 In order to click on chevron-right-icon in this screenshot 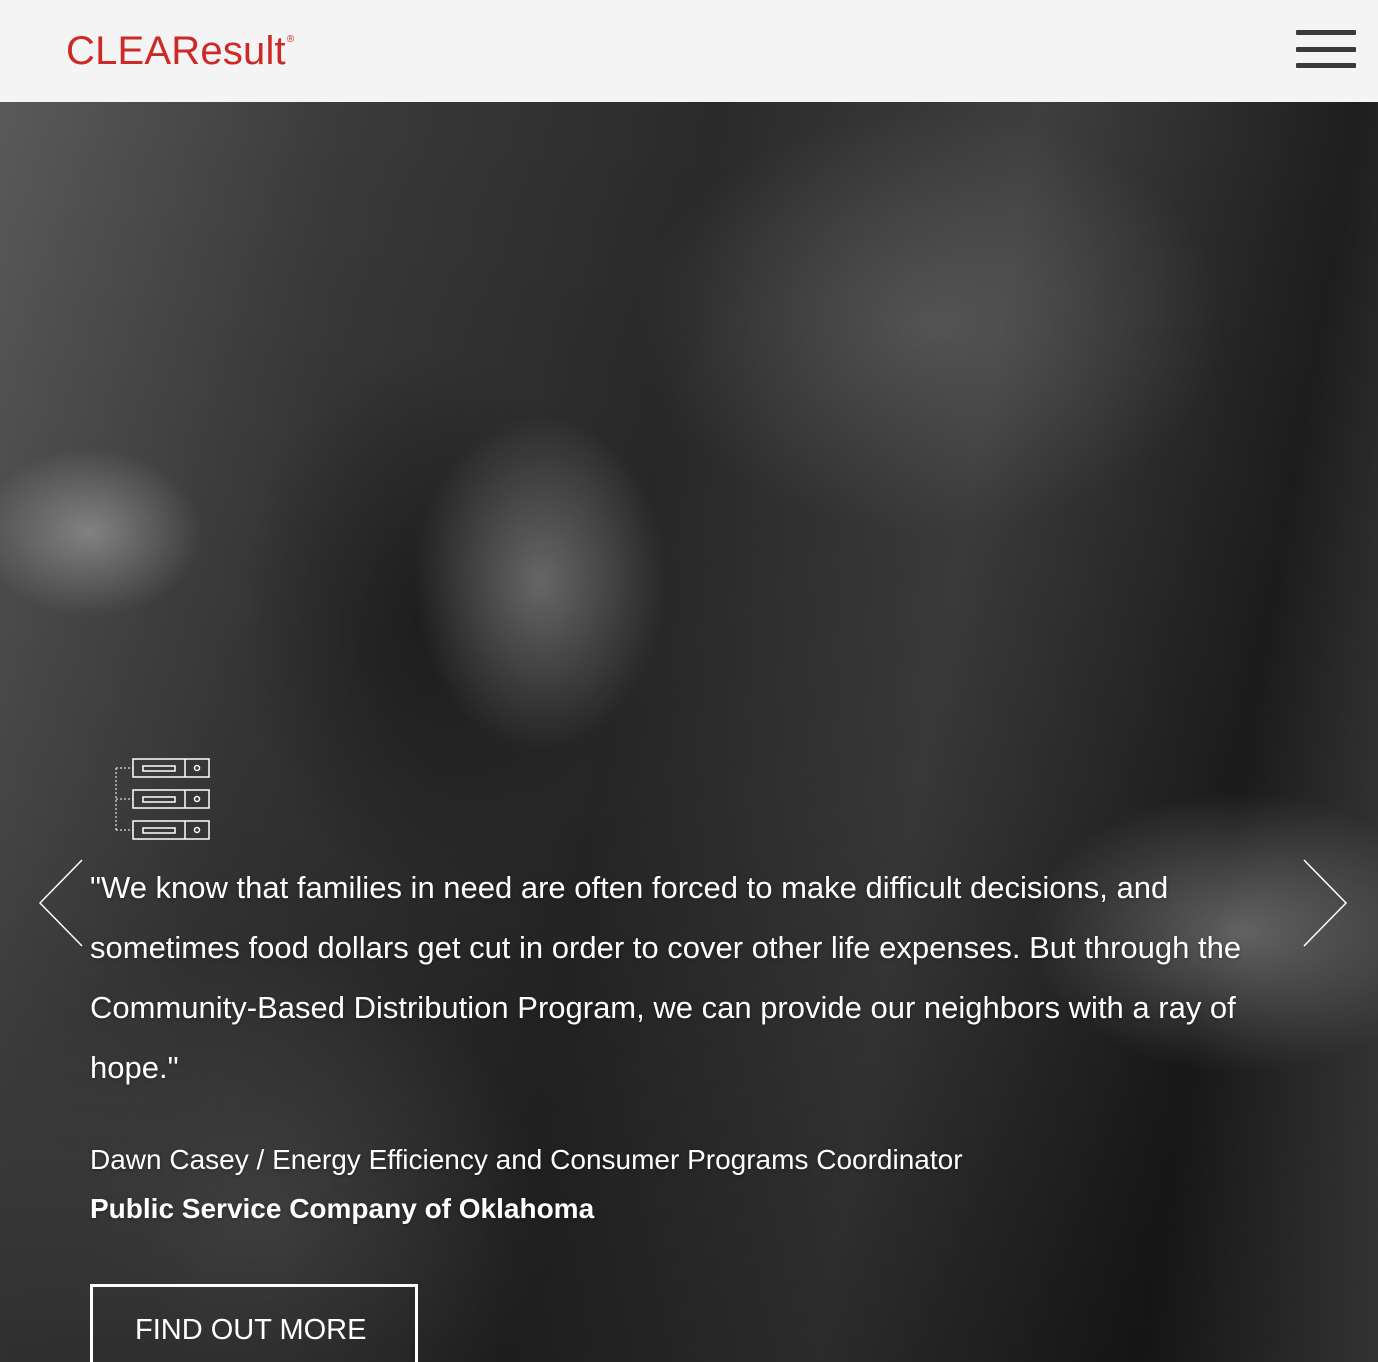, I will do `click(1326, 903)`.